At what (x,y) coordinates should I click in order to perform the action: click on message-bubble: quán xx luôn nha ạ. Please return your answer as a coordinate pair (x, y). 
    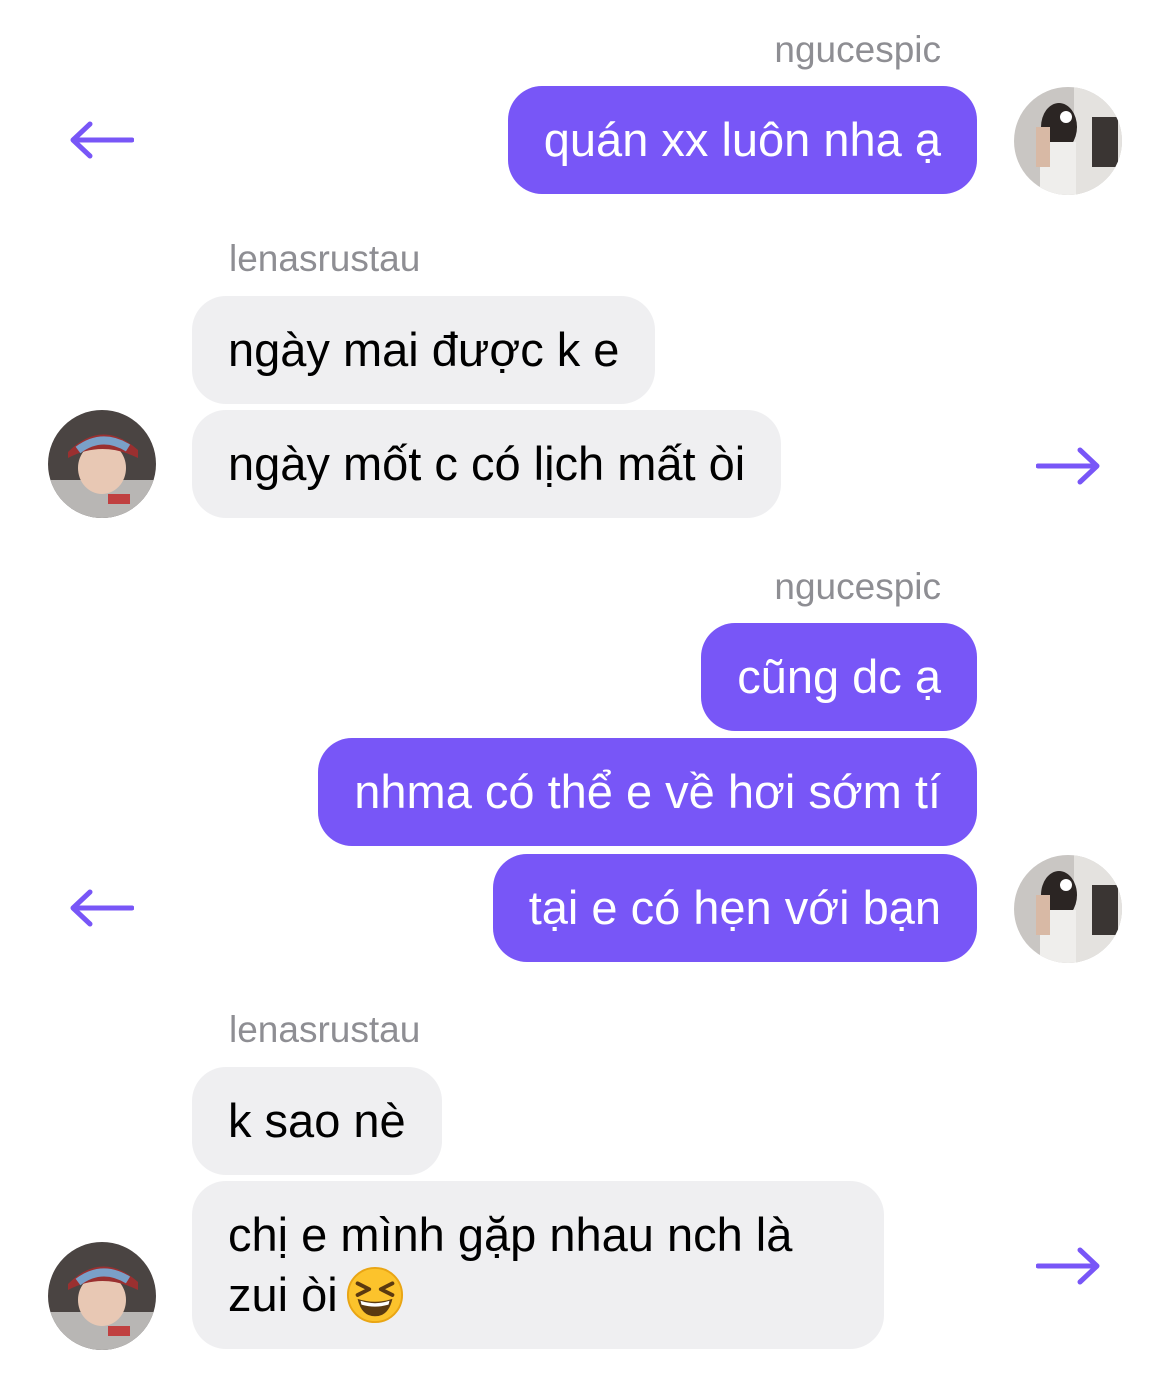
    Looking at the image, I should click on (742, 140).